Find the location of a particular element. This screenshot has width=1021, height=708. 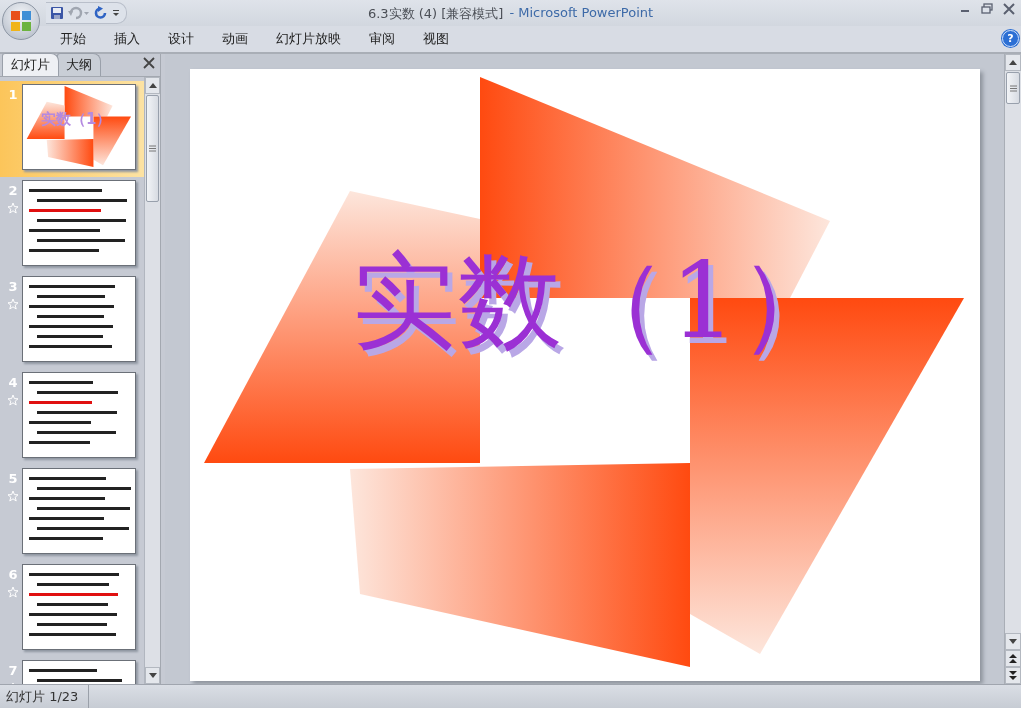

previous-slide-button is located at coordinates (1013, 658).